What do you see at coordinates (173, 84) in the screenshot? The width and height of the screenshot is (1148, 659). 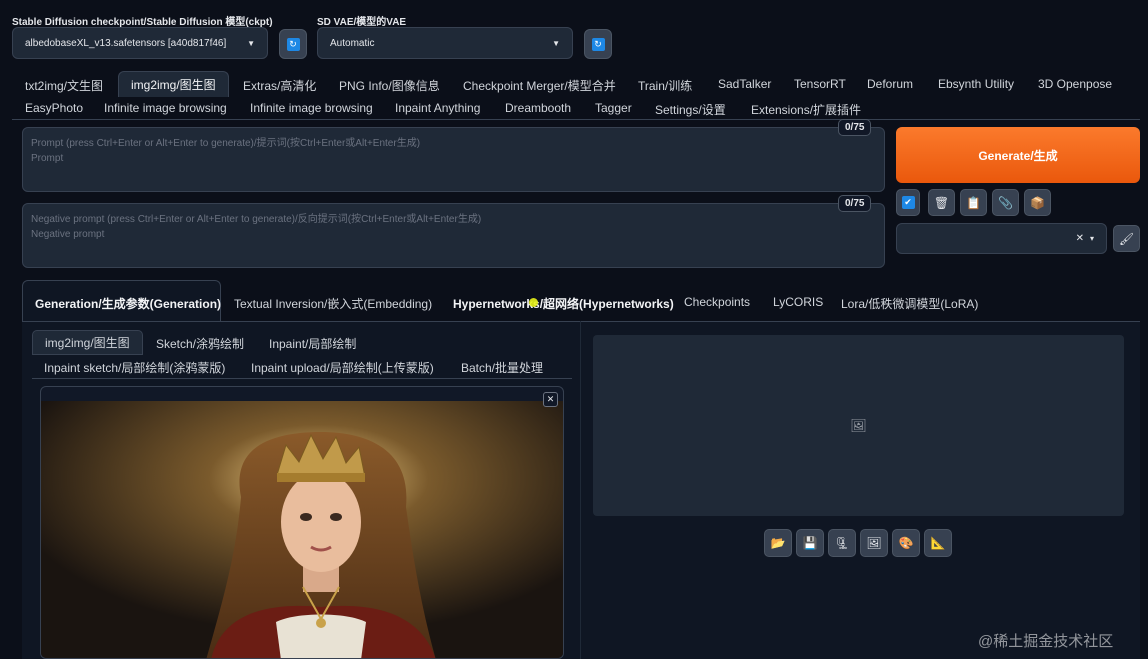 I see `tab-img2img: img2img/图生图` at bounding box center [173, 84].